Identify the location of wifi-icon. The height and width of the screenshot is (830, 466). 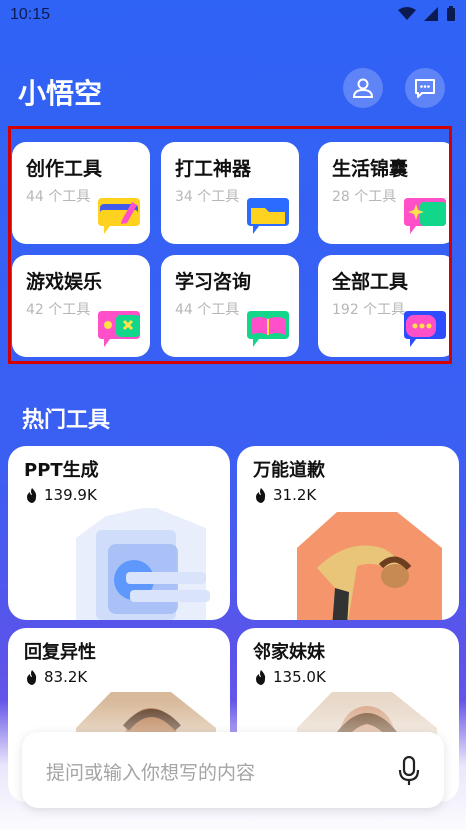
(407, 13).